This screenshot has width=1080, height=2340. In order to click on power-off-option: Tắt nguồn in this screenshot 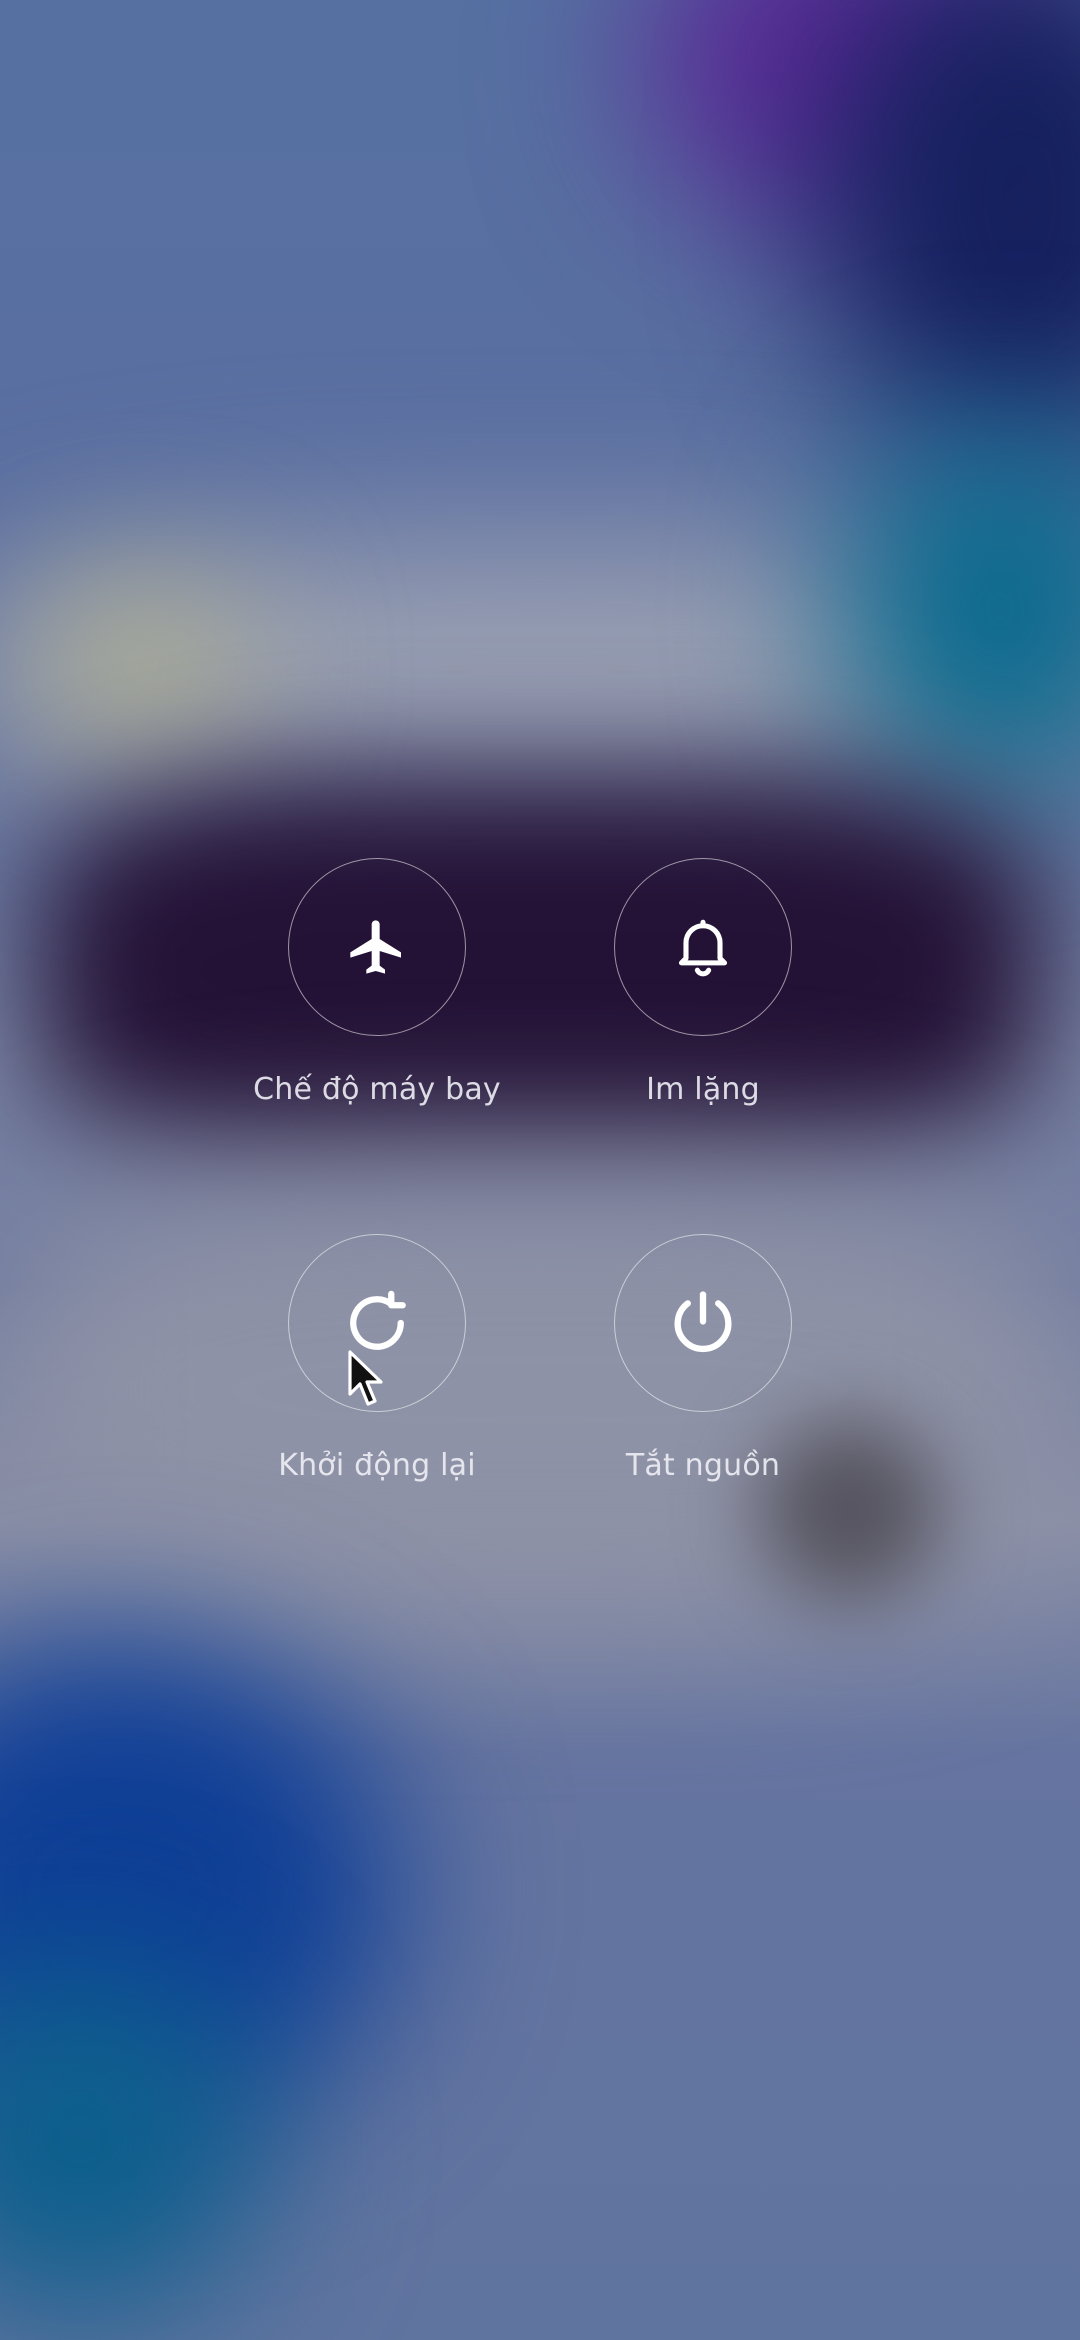, I will do `click(703, 1358)`.